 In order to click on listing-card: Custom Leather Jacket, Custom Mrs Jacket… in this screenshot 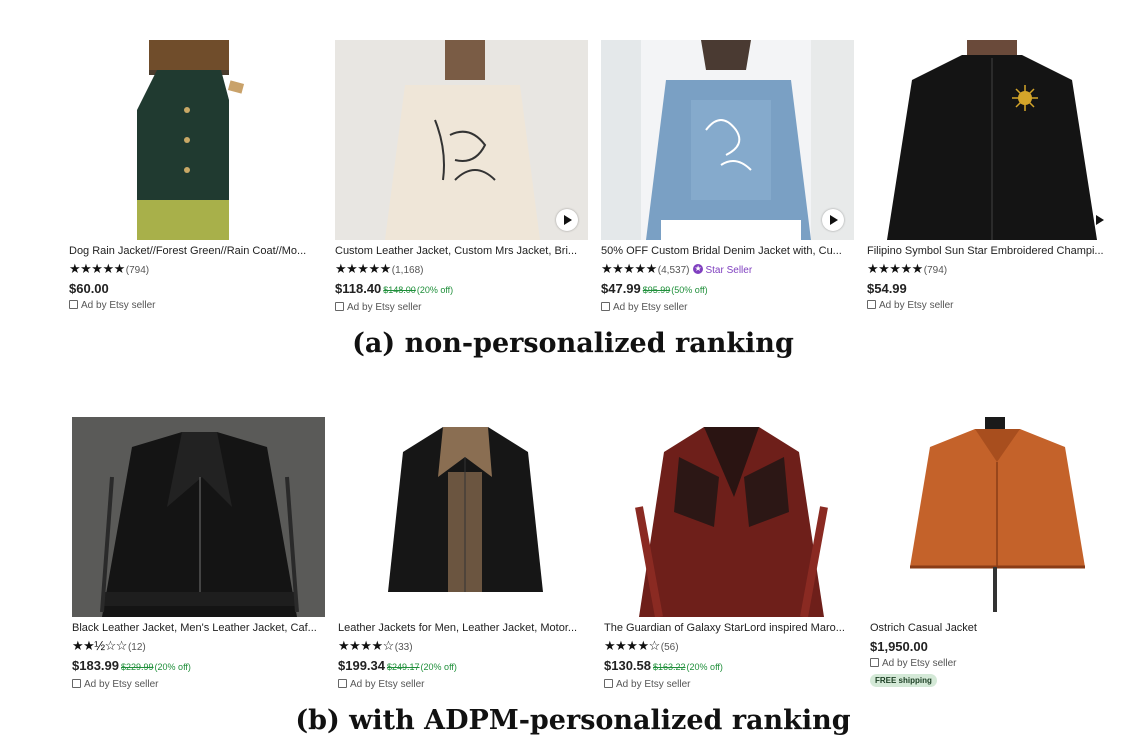, I will do `click(461, 177)`.